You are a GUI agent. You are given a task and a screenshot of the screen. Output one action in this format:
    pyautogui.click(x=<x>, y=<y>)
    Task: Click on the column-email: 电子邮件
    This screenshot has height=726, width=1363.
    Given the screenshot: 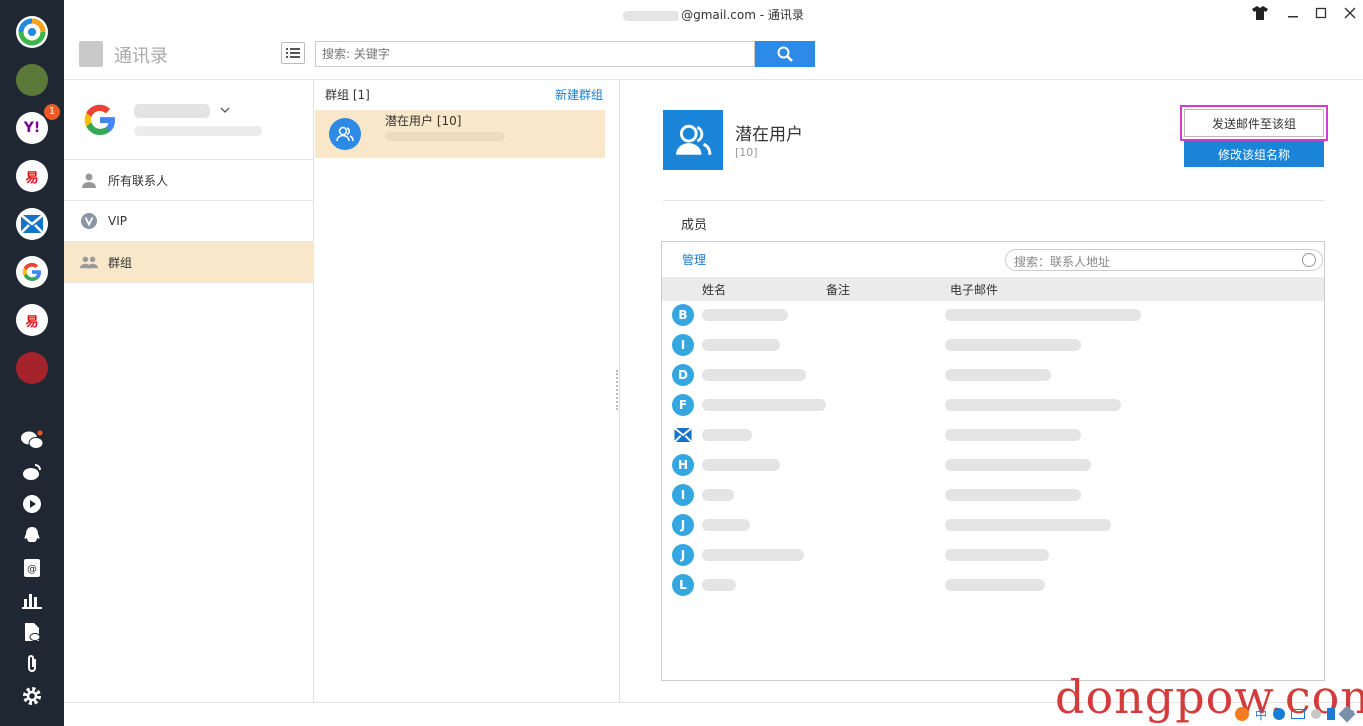 What is the action you would take?
    pyautogui.click(x=974, y=289)
    